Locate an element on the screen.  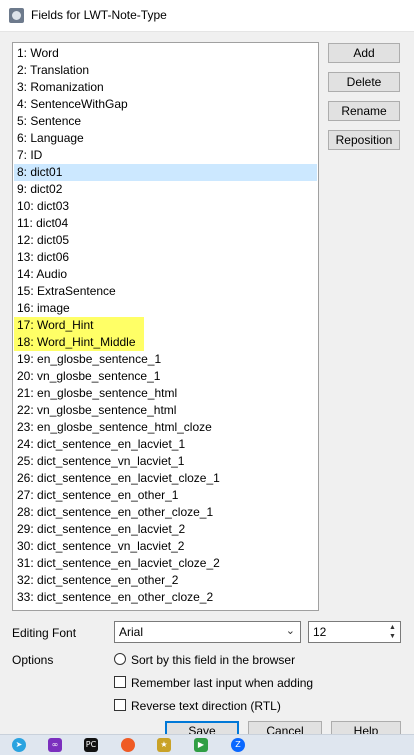
field-list-item: 12: dict05 is located at coordinates (165, 240).